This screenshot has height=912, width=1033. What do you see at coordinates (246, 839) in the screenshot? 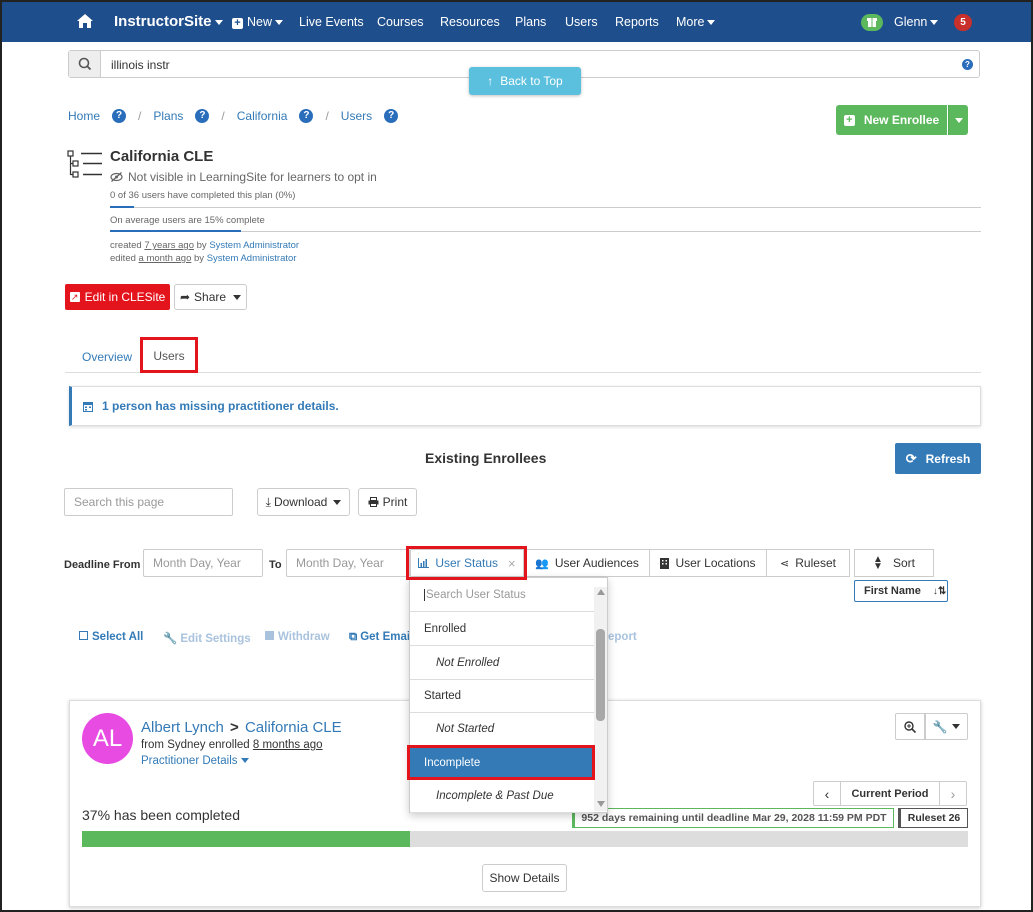
I see `enrollee-progress-fill` at bounding box center [246, 839].